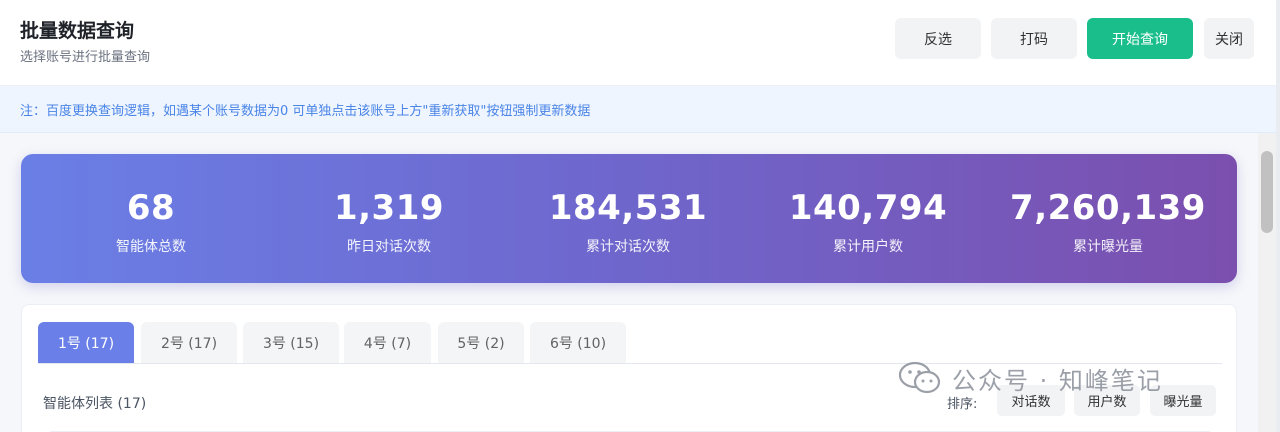 This screenshot has width=1280, height=432. Describe the element at coordinates (1140, 38) in the screenshot. I see `start-query-button: 开始查询` at that location.